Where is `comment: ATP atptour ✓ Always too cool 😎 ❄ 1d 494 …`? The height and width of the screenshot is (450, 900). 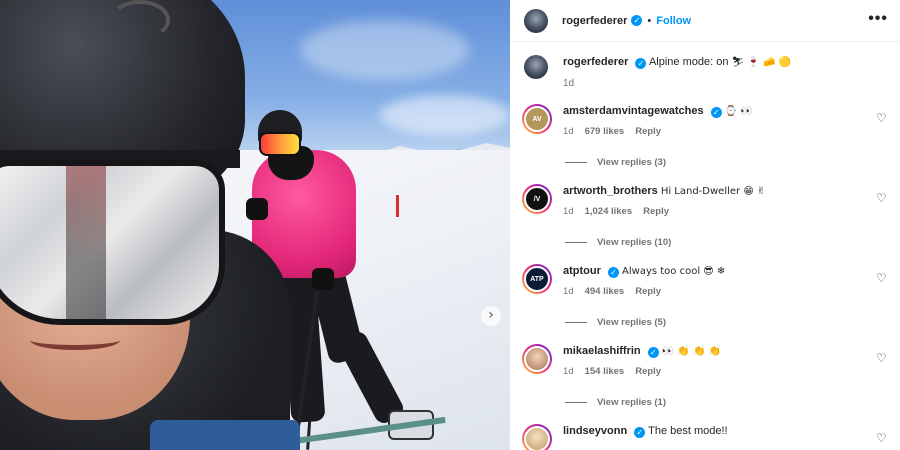
comment: ATP atptour ✓ Always too cool 😎 ❄ 1d 494 … is located at coordinates (707, 281).